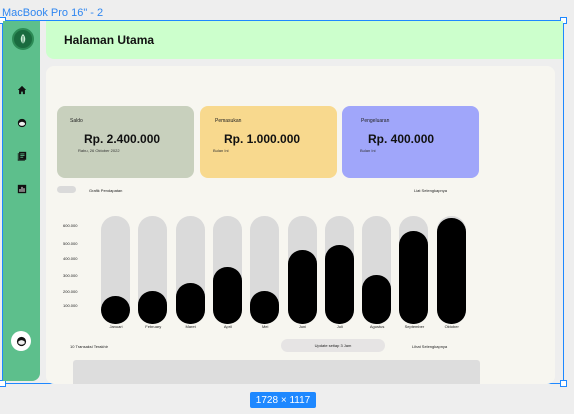 The image size is (574, 414). Describe the element at coordinates (333, 345) in the screenshot. I see `update-badge: Update setiap 3 Jam` at that location.